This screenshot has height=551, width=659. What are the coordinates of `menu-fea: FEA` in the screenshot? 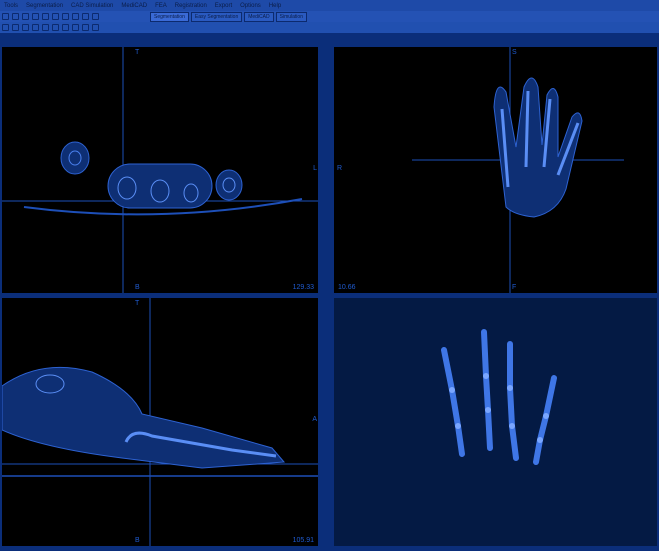 It's located at (161, 6).